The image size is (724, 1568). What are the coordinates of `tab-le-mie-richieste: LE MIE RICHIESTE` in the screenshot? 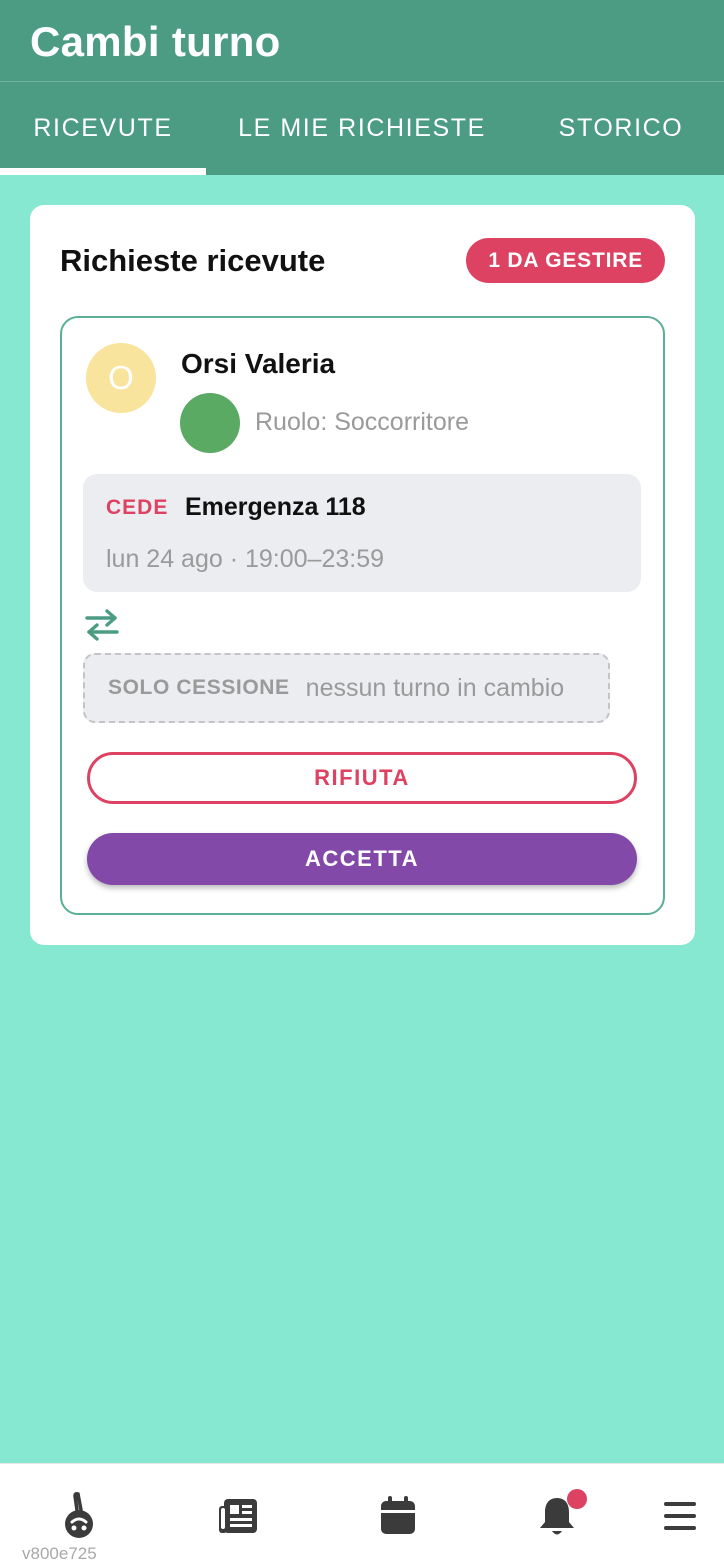 It's located at (362, 128).